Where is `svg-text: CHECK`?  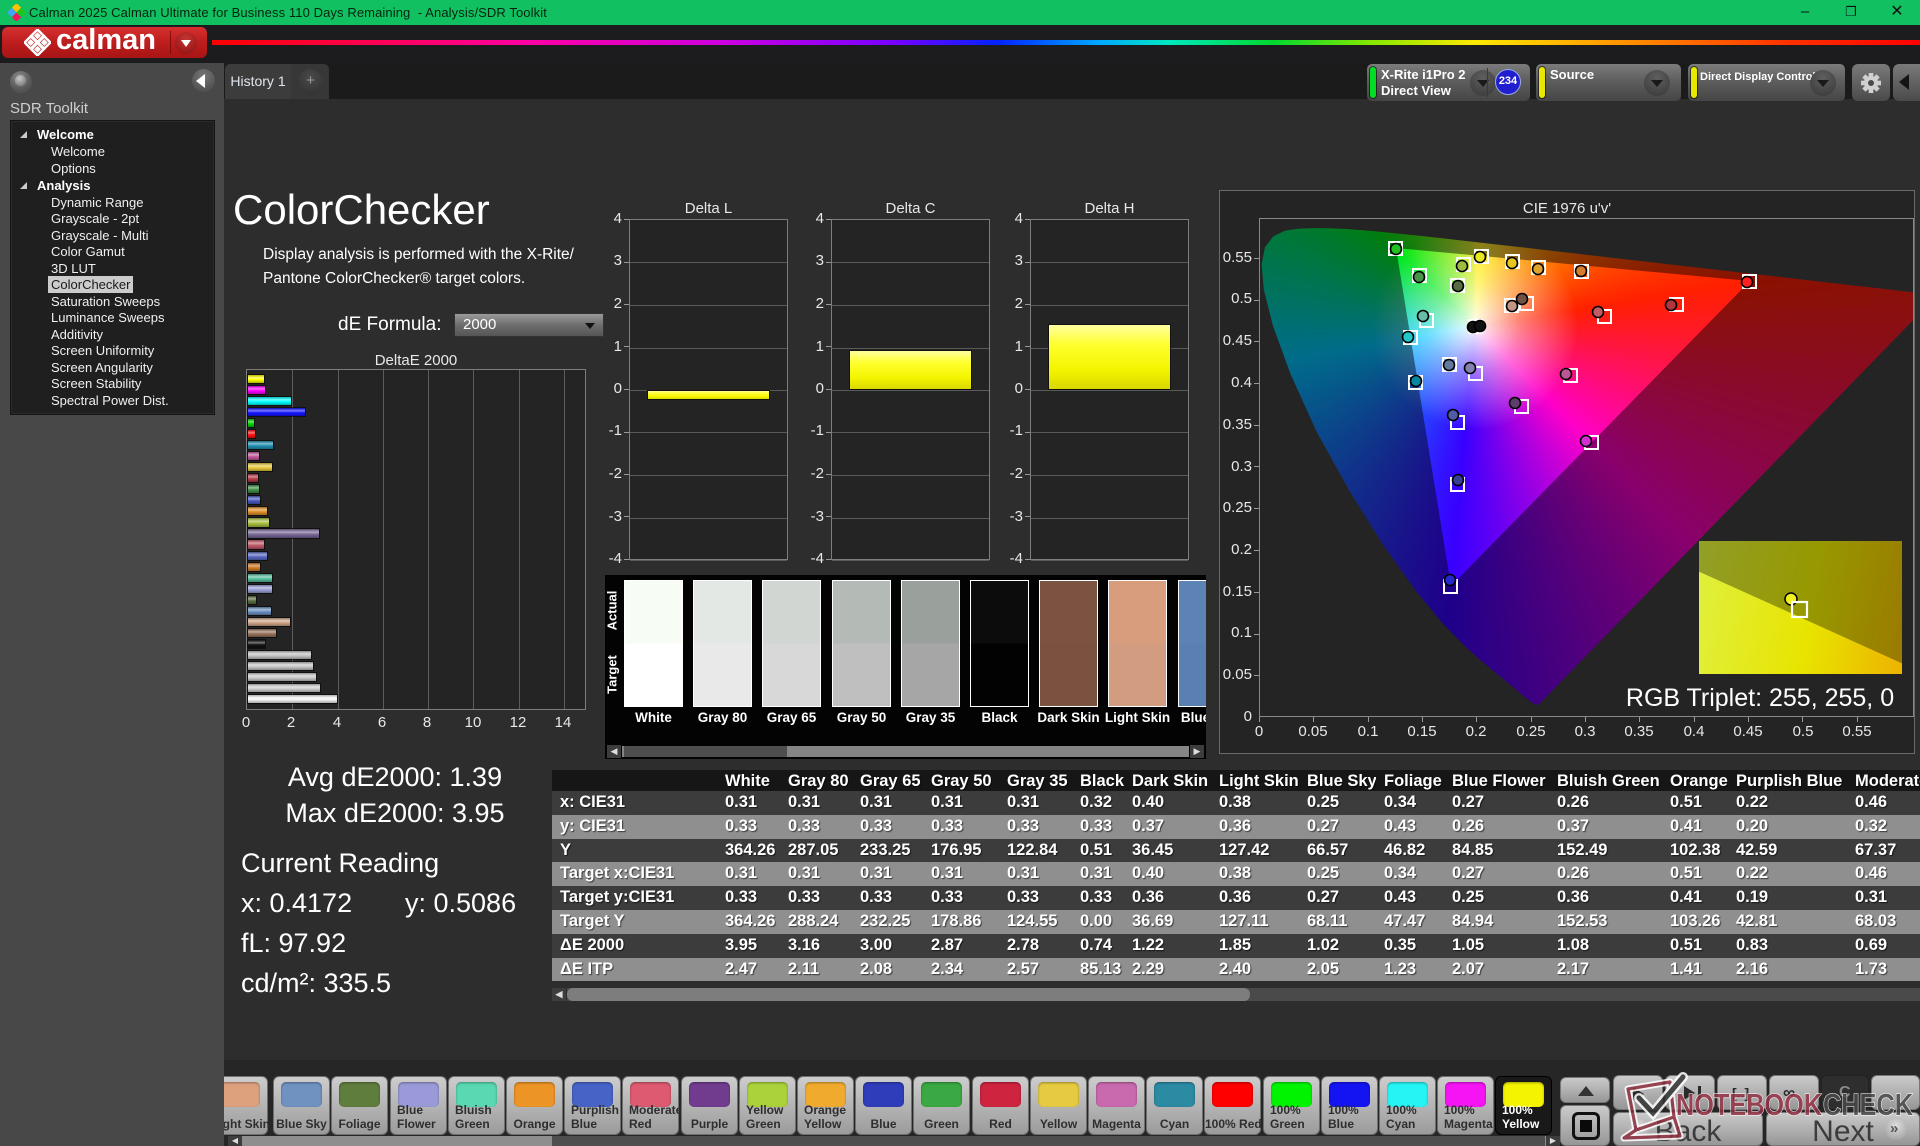 svg-text: CHECK is located at coordinates (1868, 1104).